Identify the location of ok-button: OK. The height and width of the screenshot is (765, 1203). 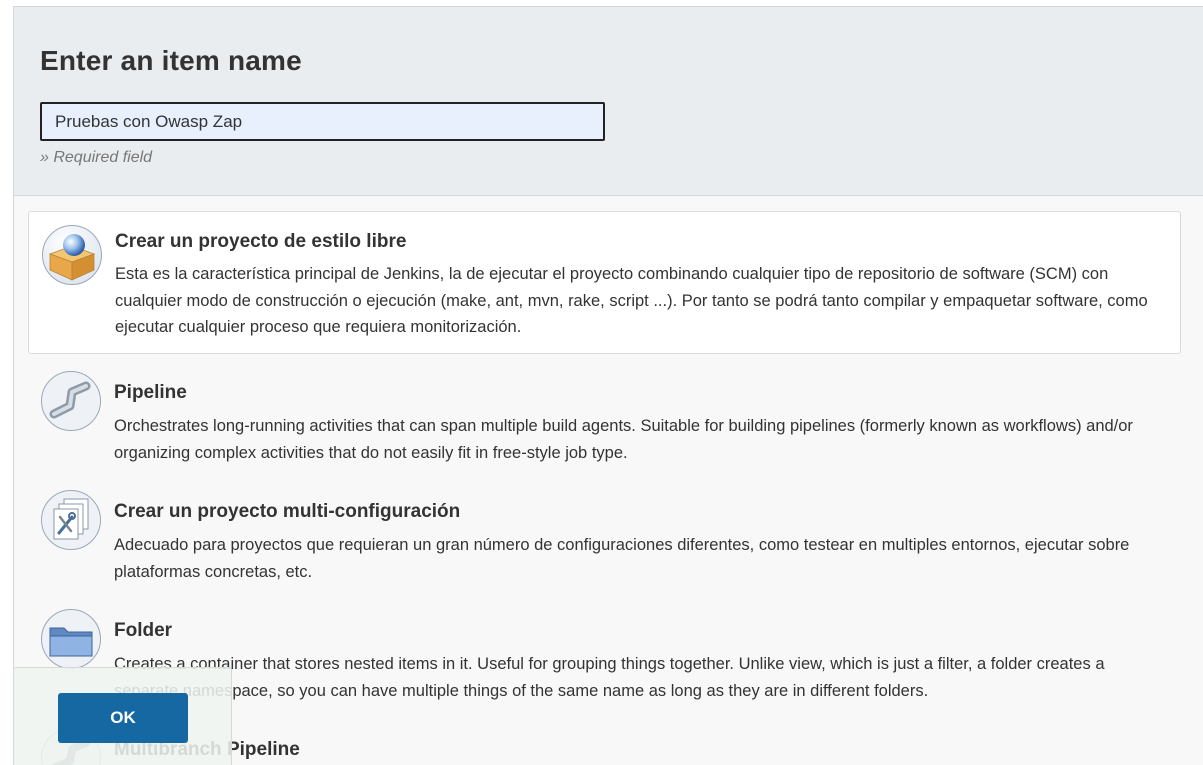
(123, 718).